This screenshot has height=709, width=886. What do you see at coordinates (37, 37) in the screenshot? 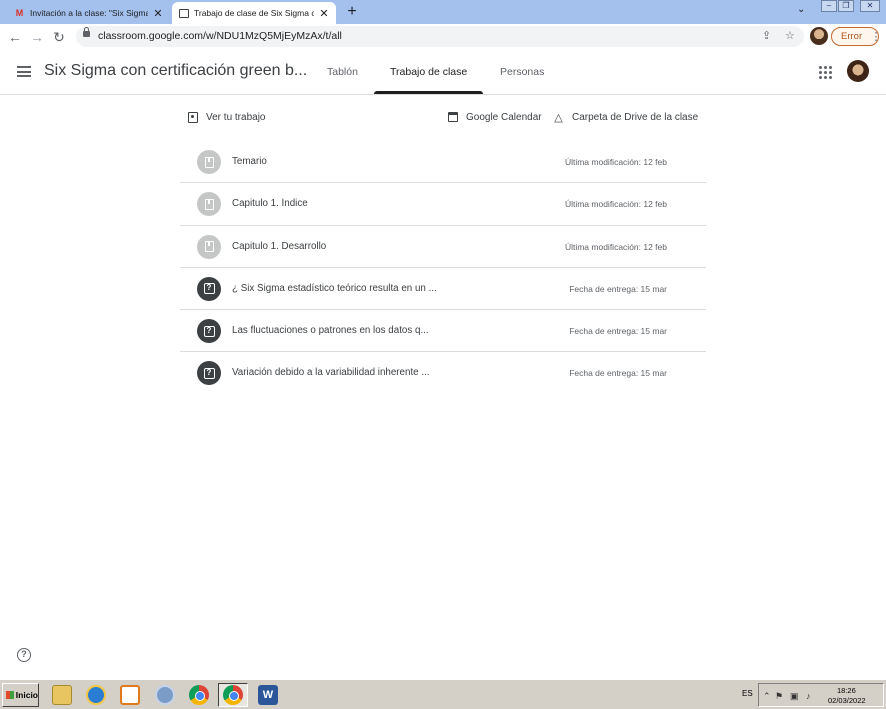
I see `forward-arrow-icon: →` at bounding box center [37, 37].